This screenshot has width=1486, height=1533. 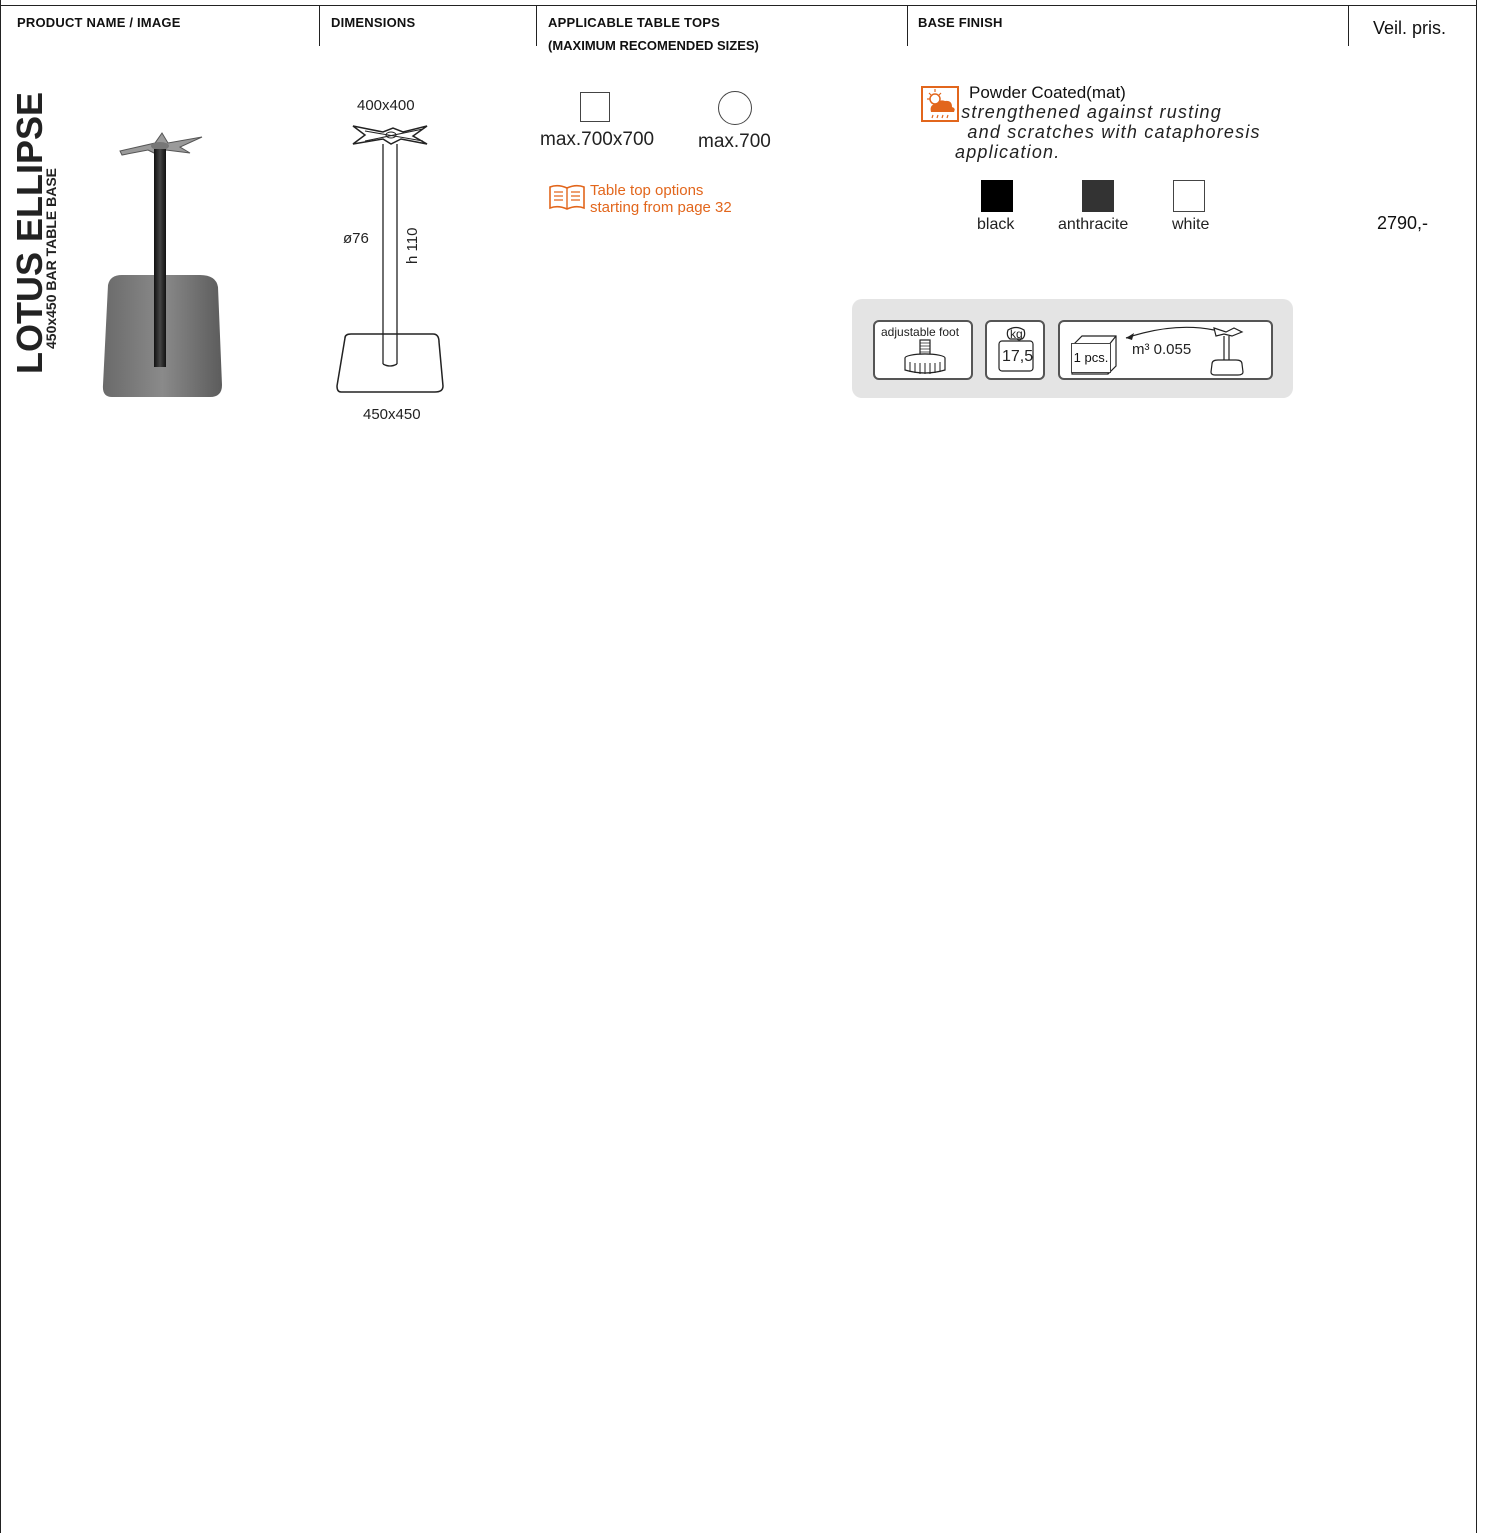 What do you see at coordinates (1162, 349) in the screenshot?
I see `package-volume: m³ 0.055` at bounding box center [1162, 349].